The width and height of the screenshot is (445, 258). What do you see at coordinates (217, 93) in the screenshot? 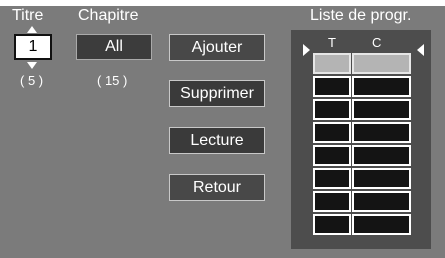
I see `delete-button: Supprimer` at bounding box center [217, 93].